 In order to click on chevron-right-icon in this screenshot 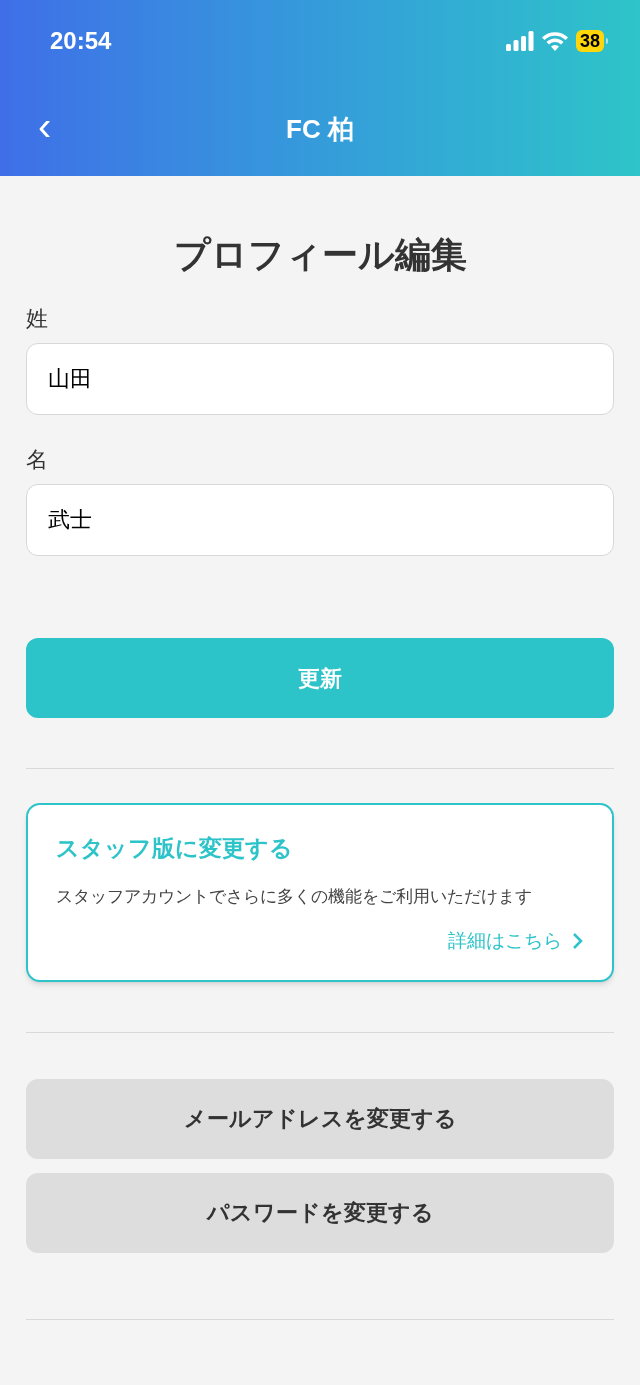, I will do `click(578, 941)`.